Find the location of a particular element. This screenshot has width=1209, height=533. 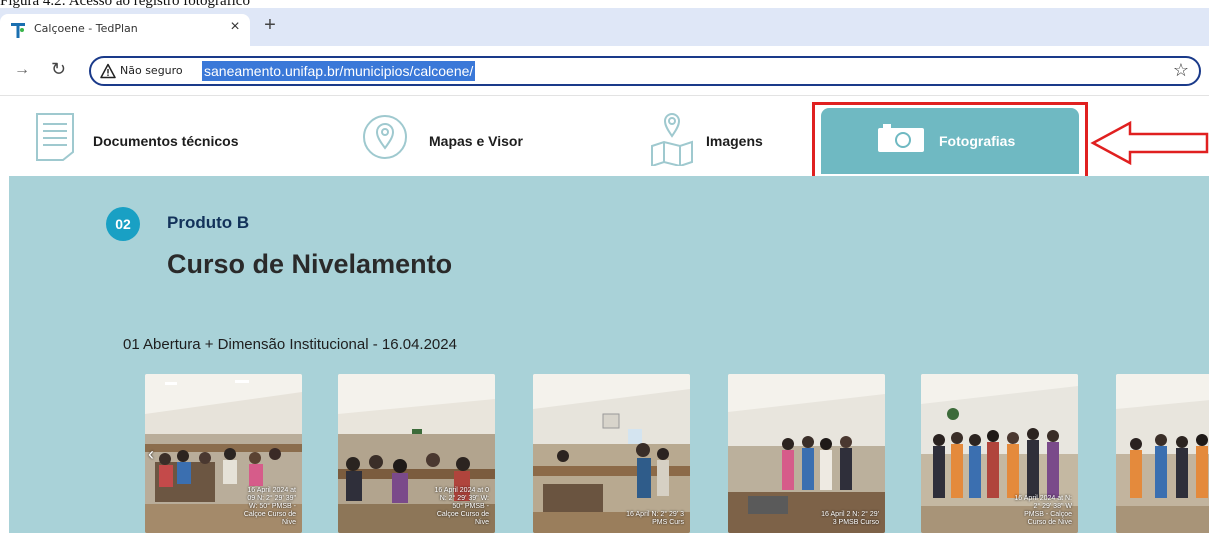

browser-tab-strip: Calçoene - TedPlan × + is located at coordinates (604, 27).